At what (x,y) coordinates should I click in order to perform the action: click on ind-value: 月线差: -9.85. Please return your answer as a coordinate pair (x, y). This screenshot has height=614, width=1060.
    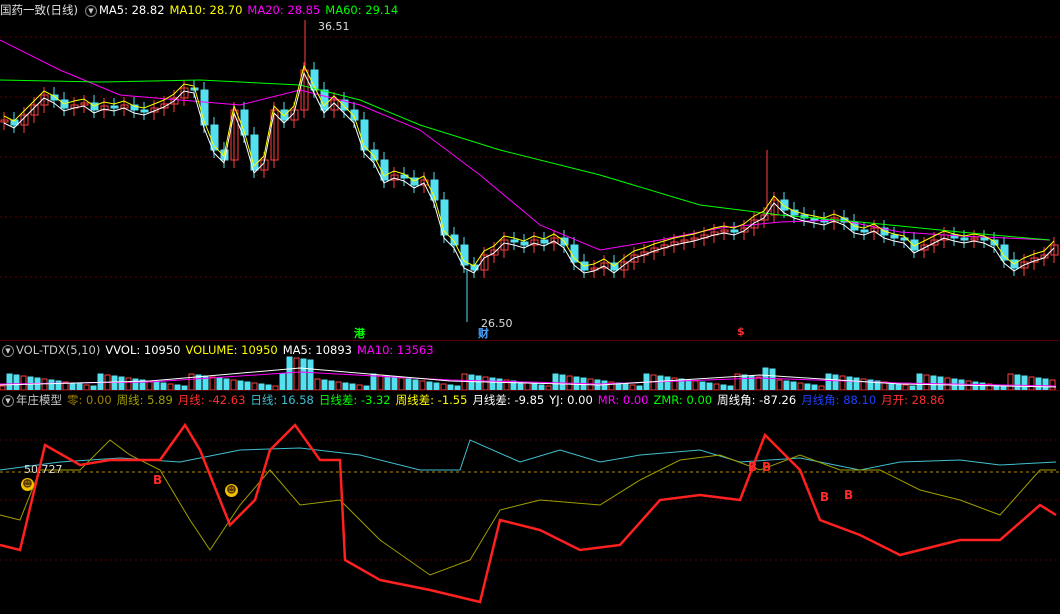
    Looking at the image, I should click on (508, 400).